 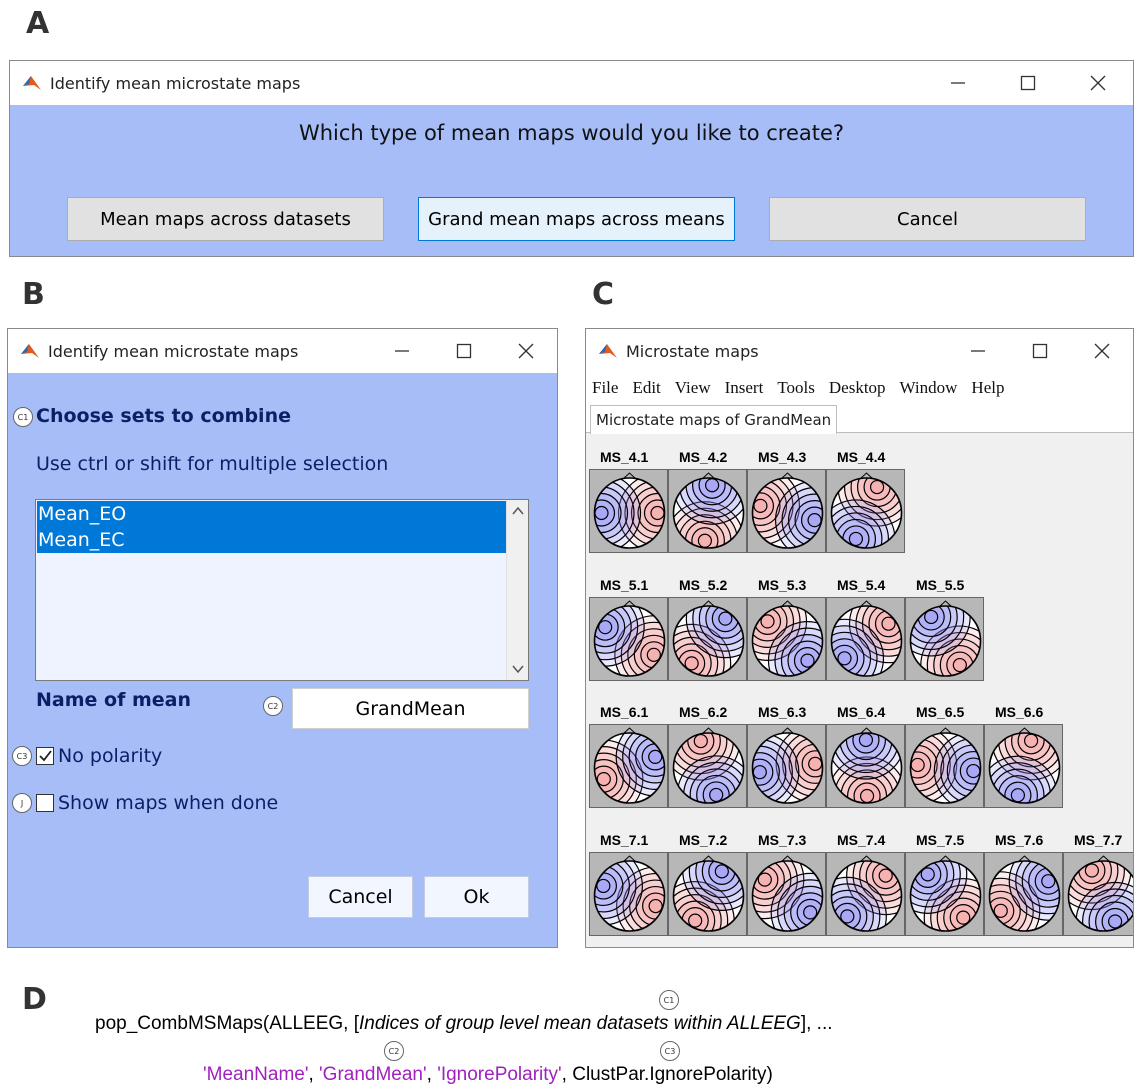 What do you see at coordinates (861, 457) in the screenshot?
I see `map-label: MS_4.4` at bounding box center [861, 457].